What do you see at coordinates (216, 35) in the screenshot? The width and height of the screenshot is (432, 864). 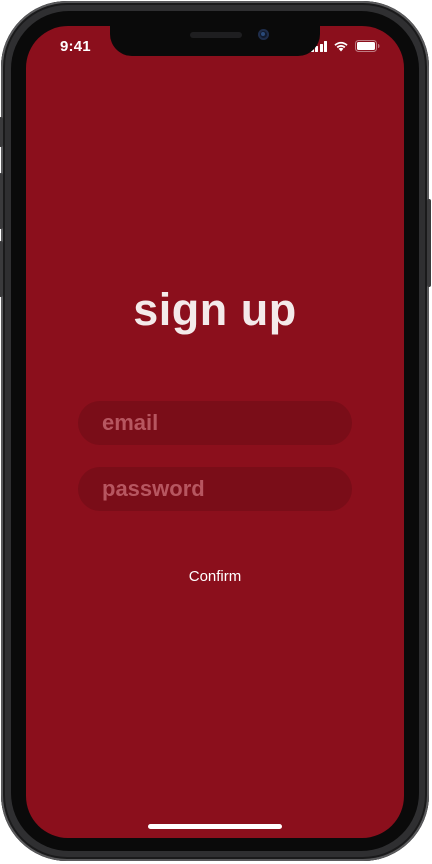 I see `earpiece-speaker` at bounding box center [216, 35].